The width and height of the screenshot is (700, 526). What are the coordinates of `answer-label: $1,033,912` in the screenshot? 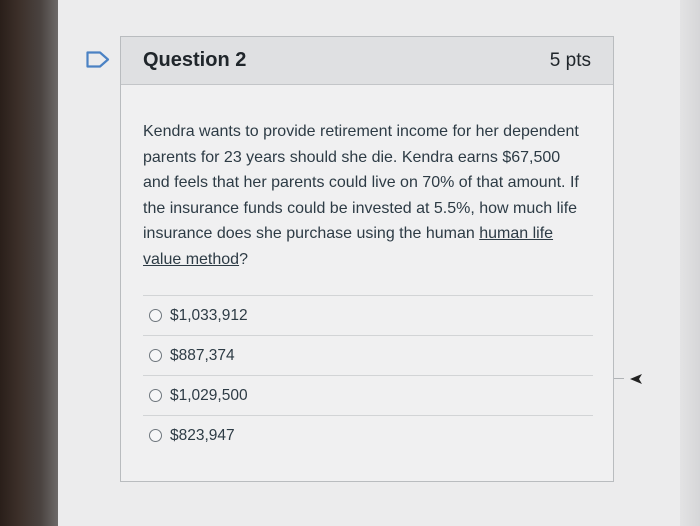 It's located at (209, 315).